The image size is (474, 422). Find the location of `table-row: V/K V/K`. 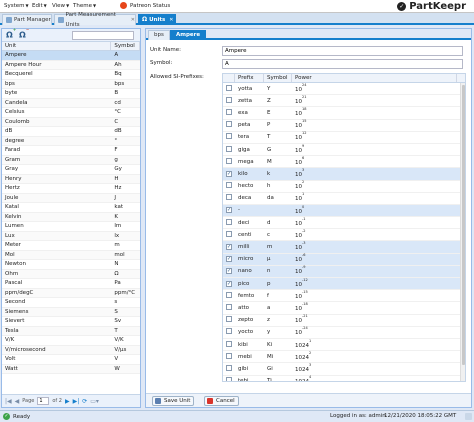

table-row: V/K V/K is located at coordinates (71, 341).